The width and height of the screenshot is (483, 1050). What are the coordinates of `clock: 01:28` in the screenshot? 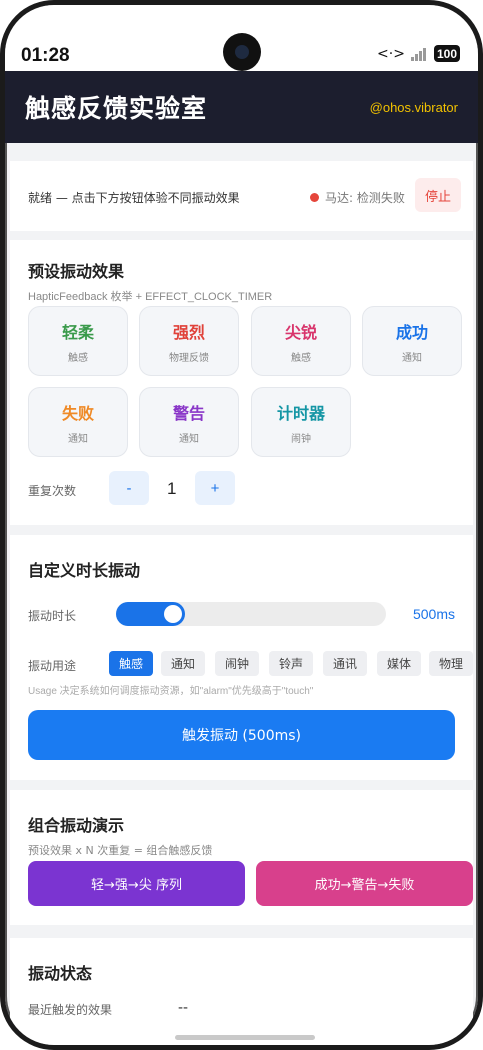 It's located at (45, 55).